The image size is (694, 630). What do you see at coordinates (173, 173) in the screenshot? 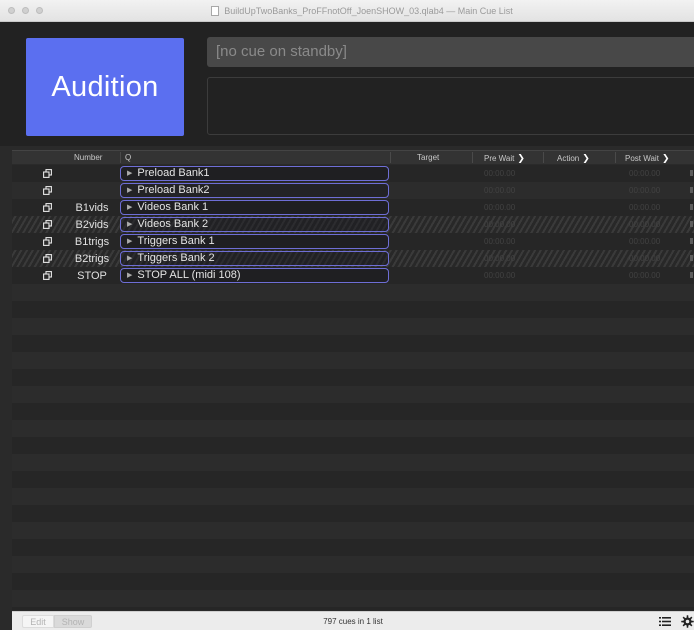
I see `cue-name-text: Preload Bank1` at bounding box center [173, 173].